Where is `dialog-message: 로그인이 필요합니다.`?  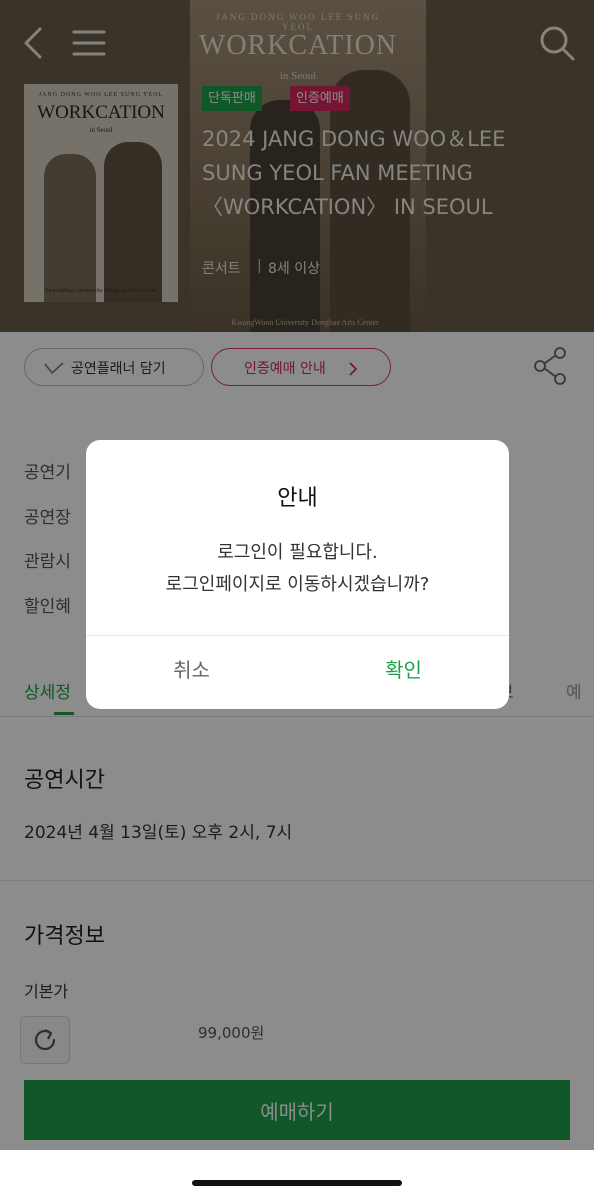
dialog-message: 로그인이 필요합니다. is located at coordinates (297, 552).